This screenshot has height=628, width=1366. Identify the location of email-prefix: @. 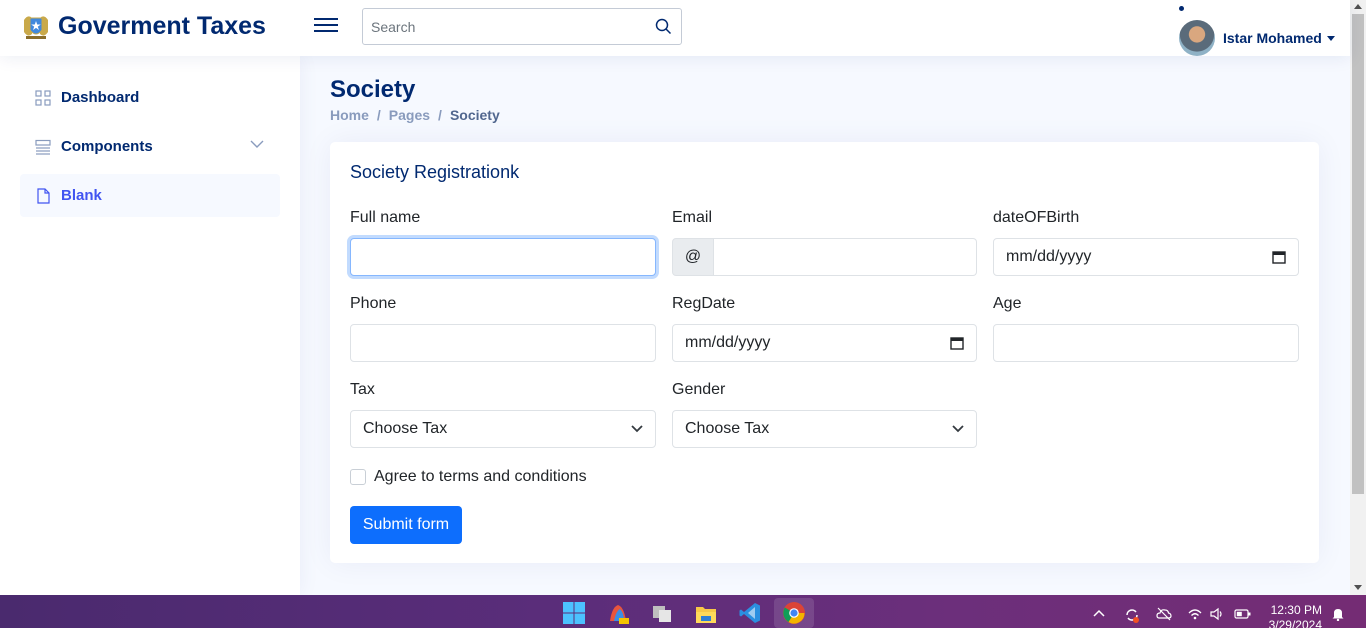
(693, 257).